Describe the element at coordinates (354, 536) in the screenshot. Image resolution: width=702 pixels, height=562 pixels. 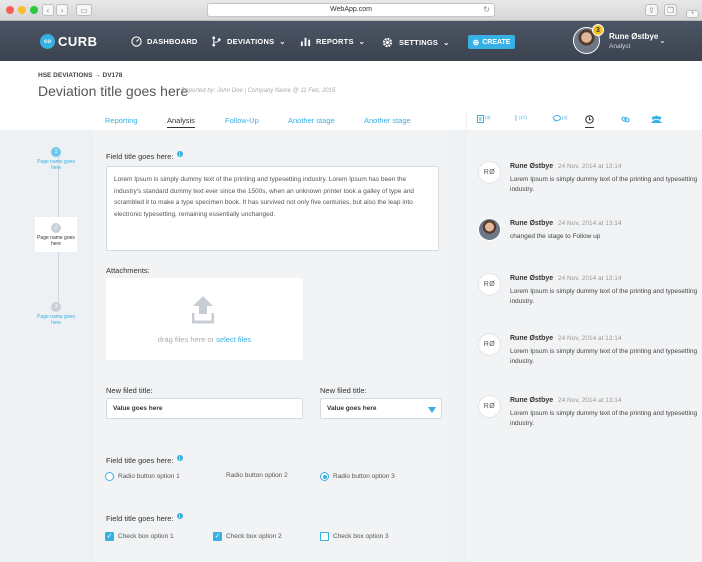
I see `checkbox-option-3: Check box option 3` at that location.